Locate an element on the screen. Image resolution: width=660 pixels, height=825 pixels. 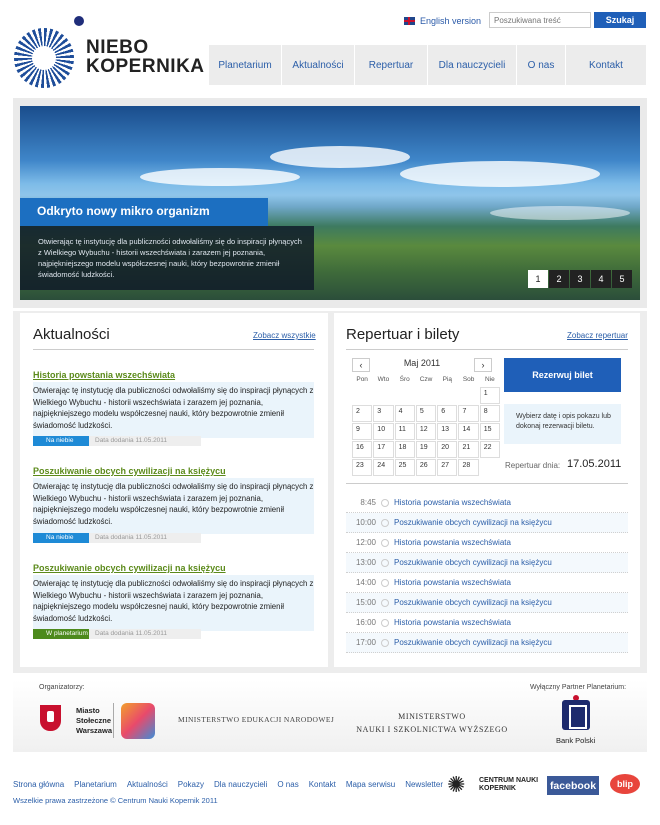
nav-item-kontakt: Kontakt is located at coordinates (606, 65).